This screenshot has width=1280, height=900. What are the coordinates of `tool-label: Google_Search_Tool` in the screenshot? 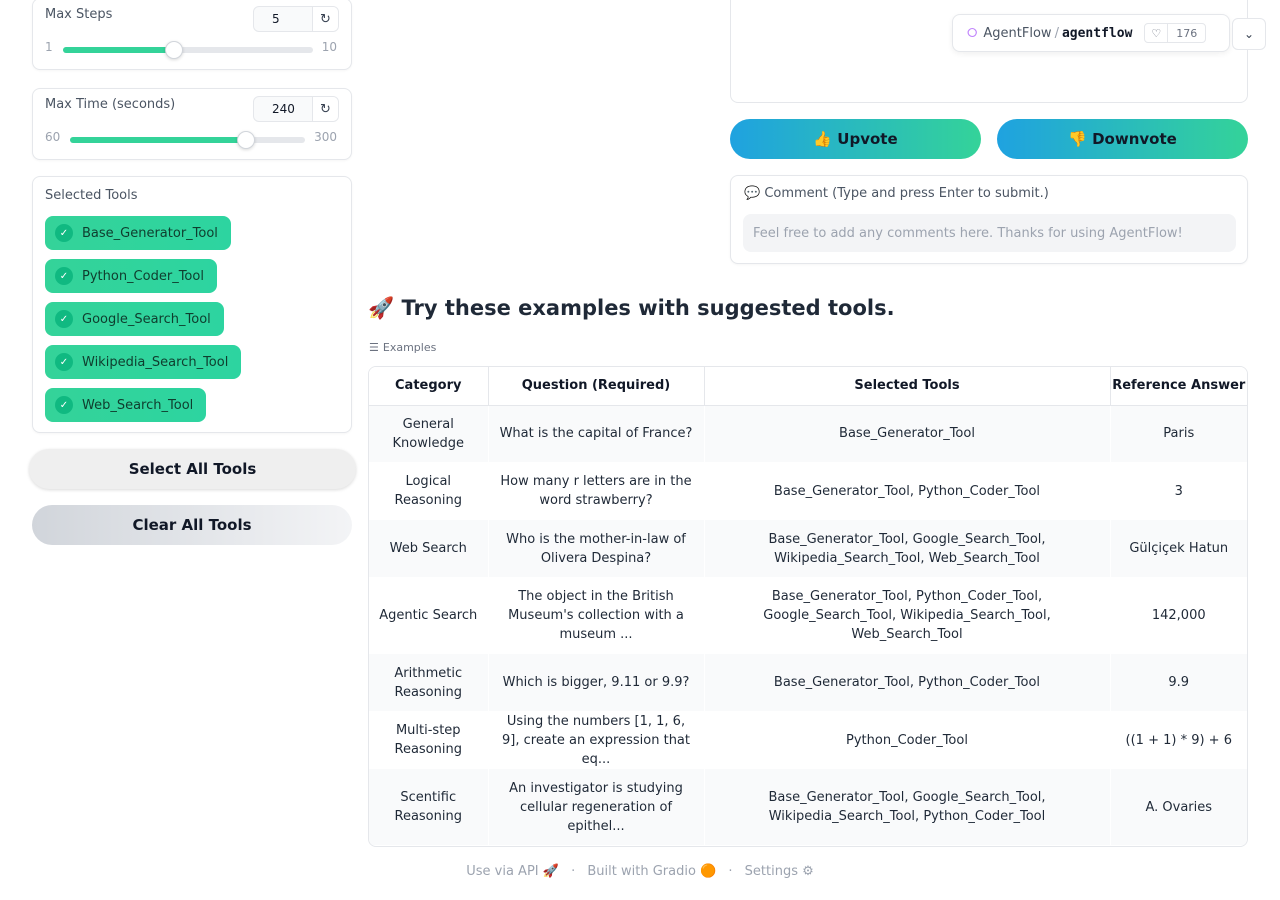 It's located at (146, 319).